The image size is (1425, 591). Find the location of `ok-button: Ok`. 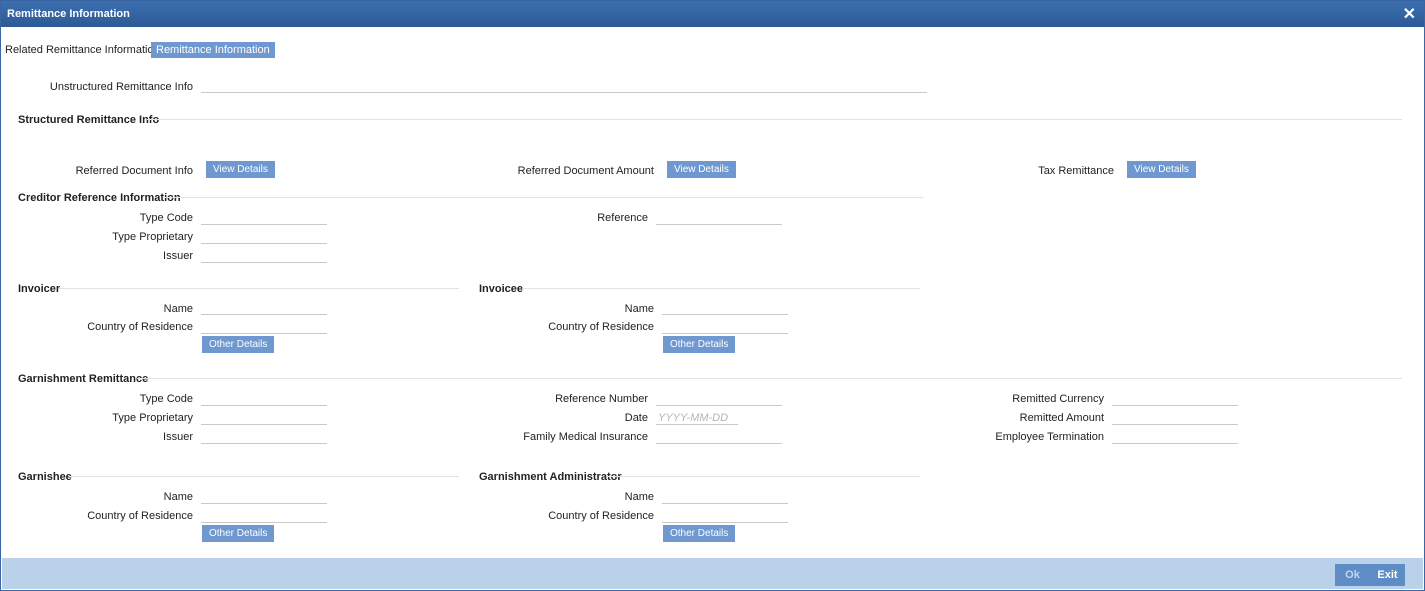

ok-button: Ok is located at coordinates (1352, 575).